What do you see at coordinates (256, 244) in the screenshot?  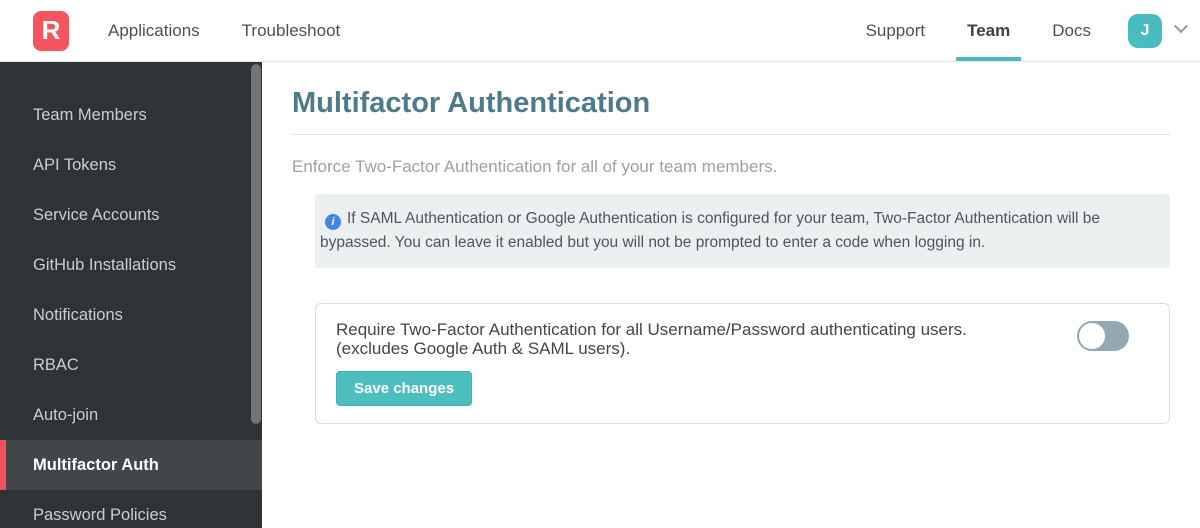 I see `sidebar-scrollbar-thumb` at bounding box center [256, 244].